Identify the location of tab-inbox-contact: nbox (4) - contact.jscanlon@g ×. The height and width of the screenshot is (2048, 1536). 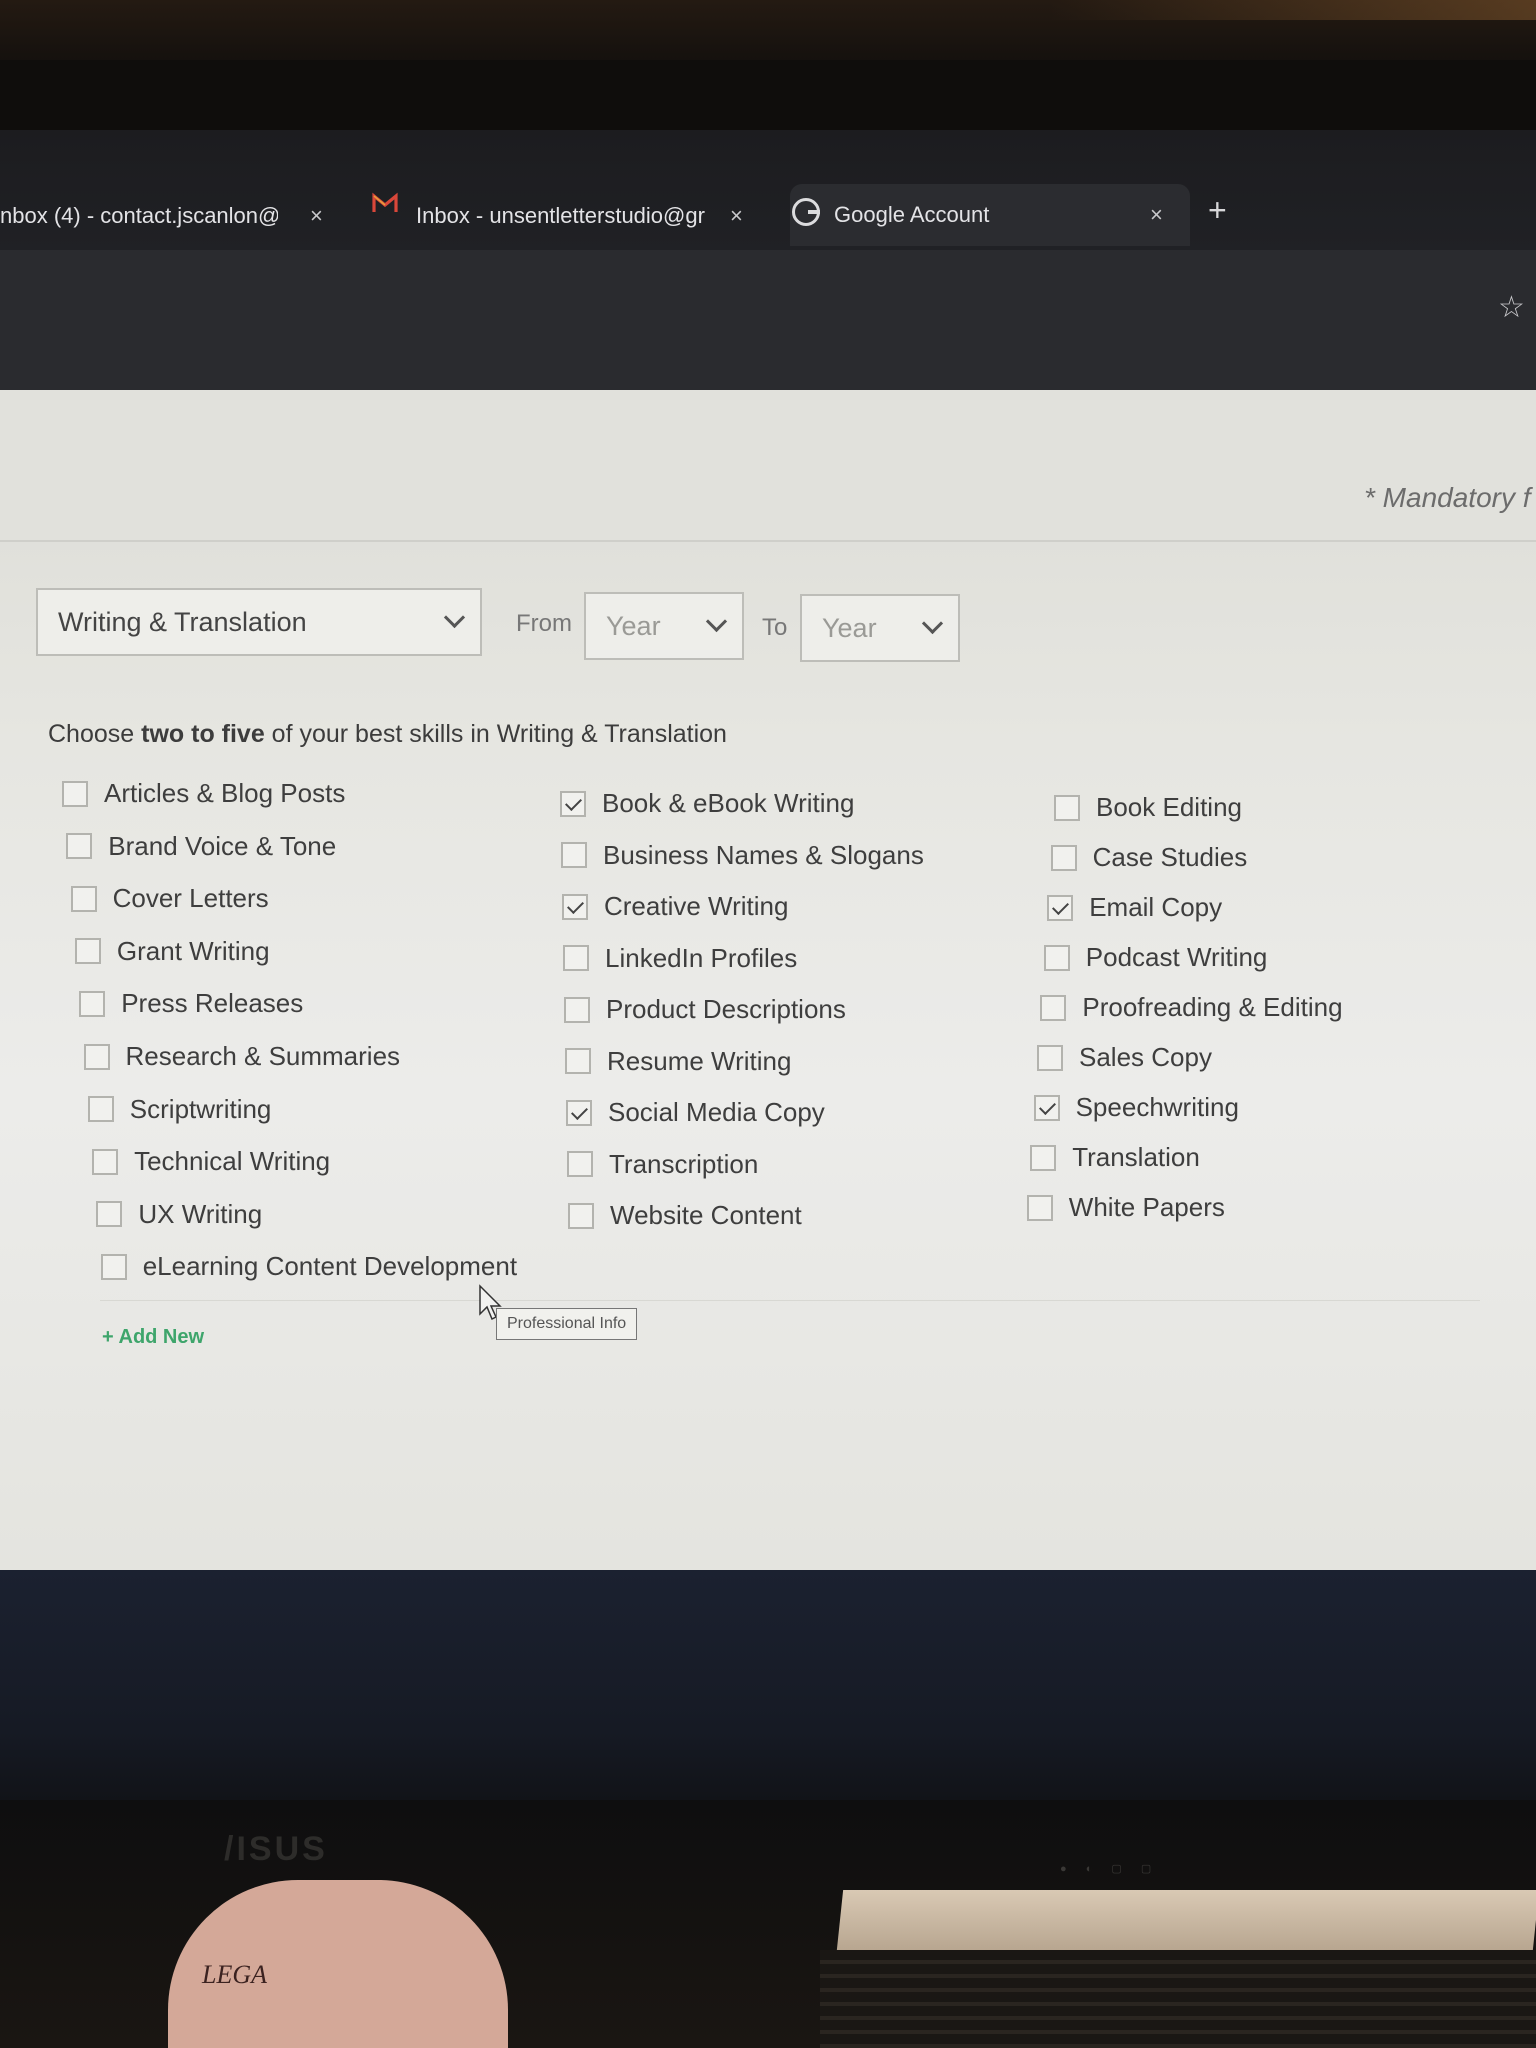
(170, 216).